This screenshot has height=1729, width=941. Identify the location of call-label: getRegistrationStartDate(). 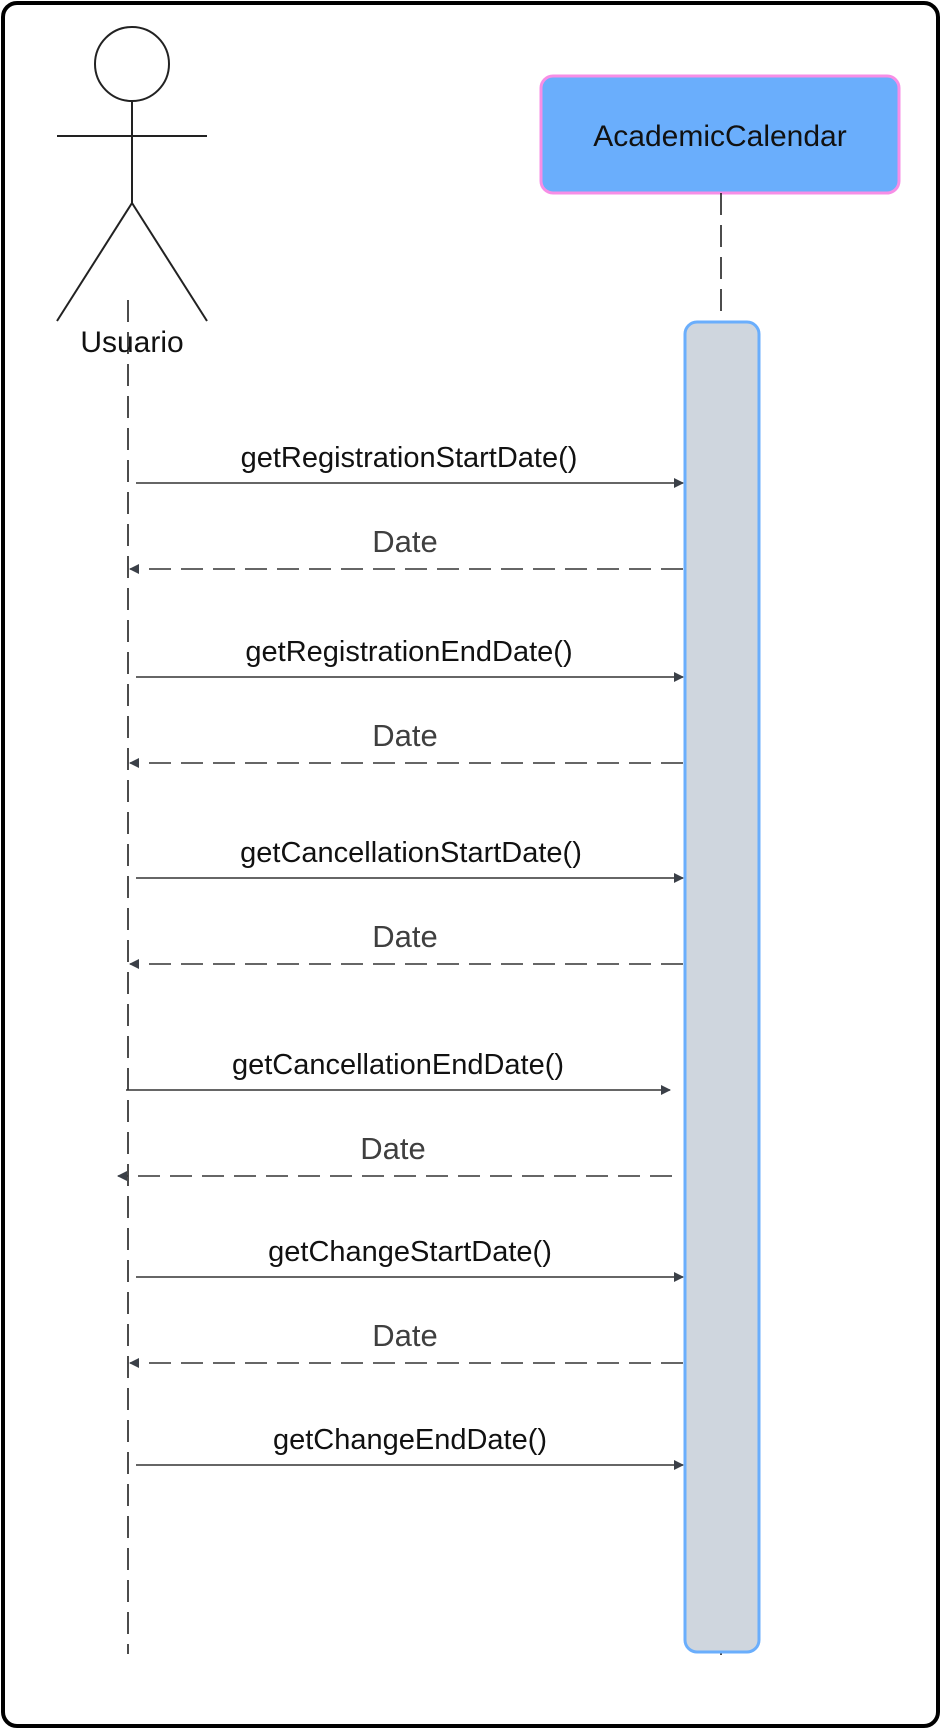
(409, 458).